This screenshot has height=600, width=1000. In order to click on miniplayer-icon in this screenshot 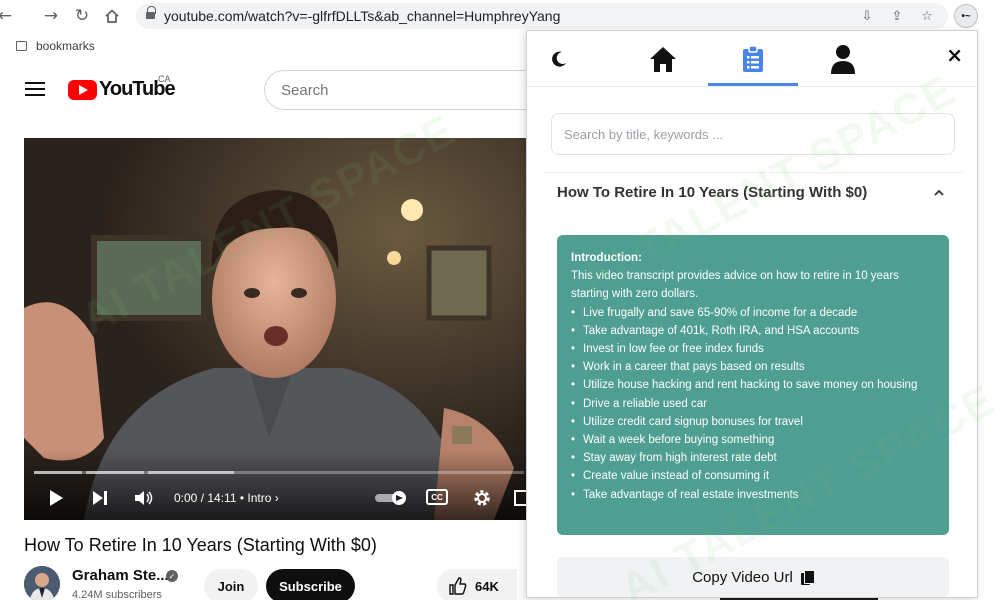, I will do `click(520, 498)`.